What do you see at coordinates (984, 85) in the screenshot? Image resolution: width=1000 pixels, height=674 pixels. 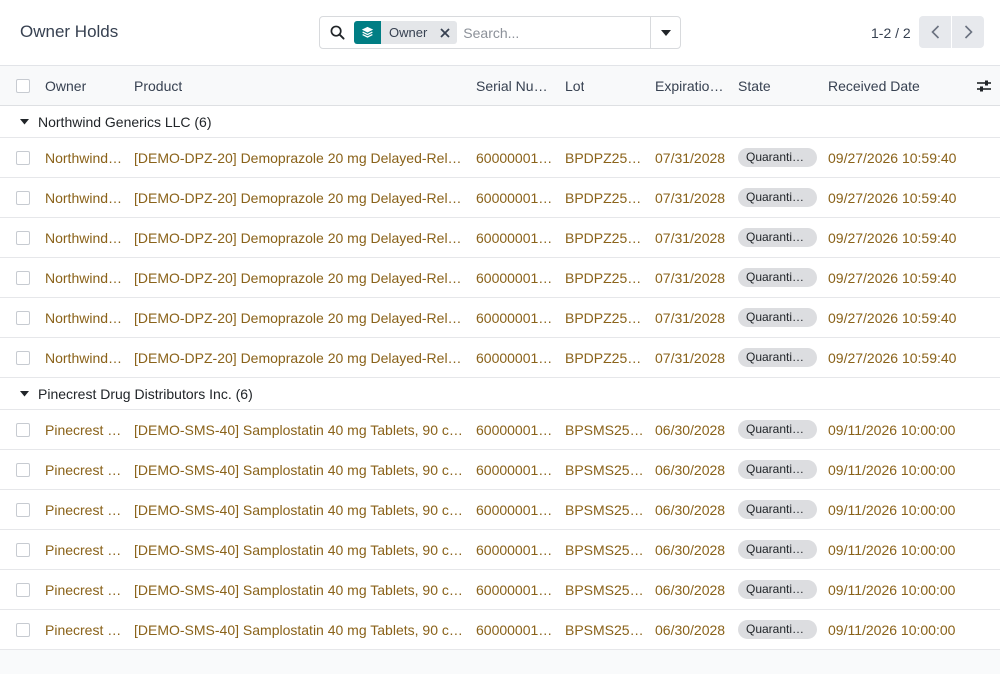 I see `sliders-icon` at bounding box center [984, 85].